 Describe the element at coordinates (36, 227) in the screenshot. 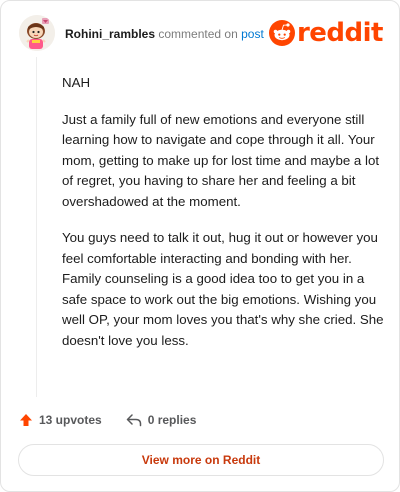

I see `thread-line` at that location.